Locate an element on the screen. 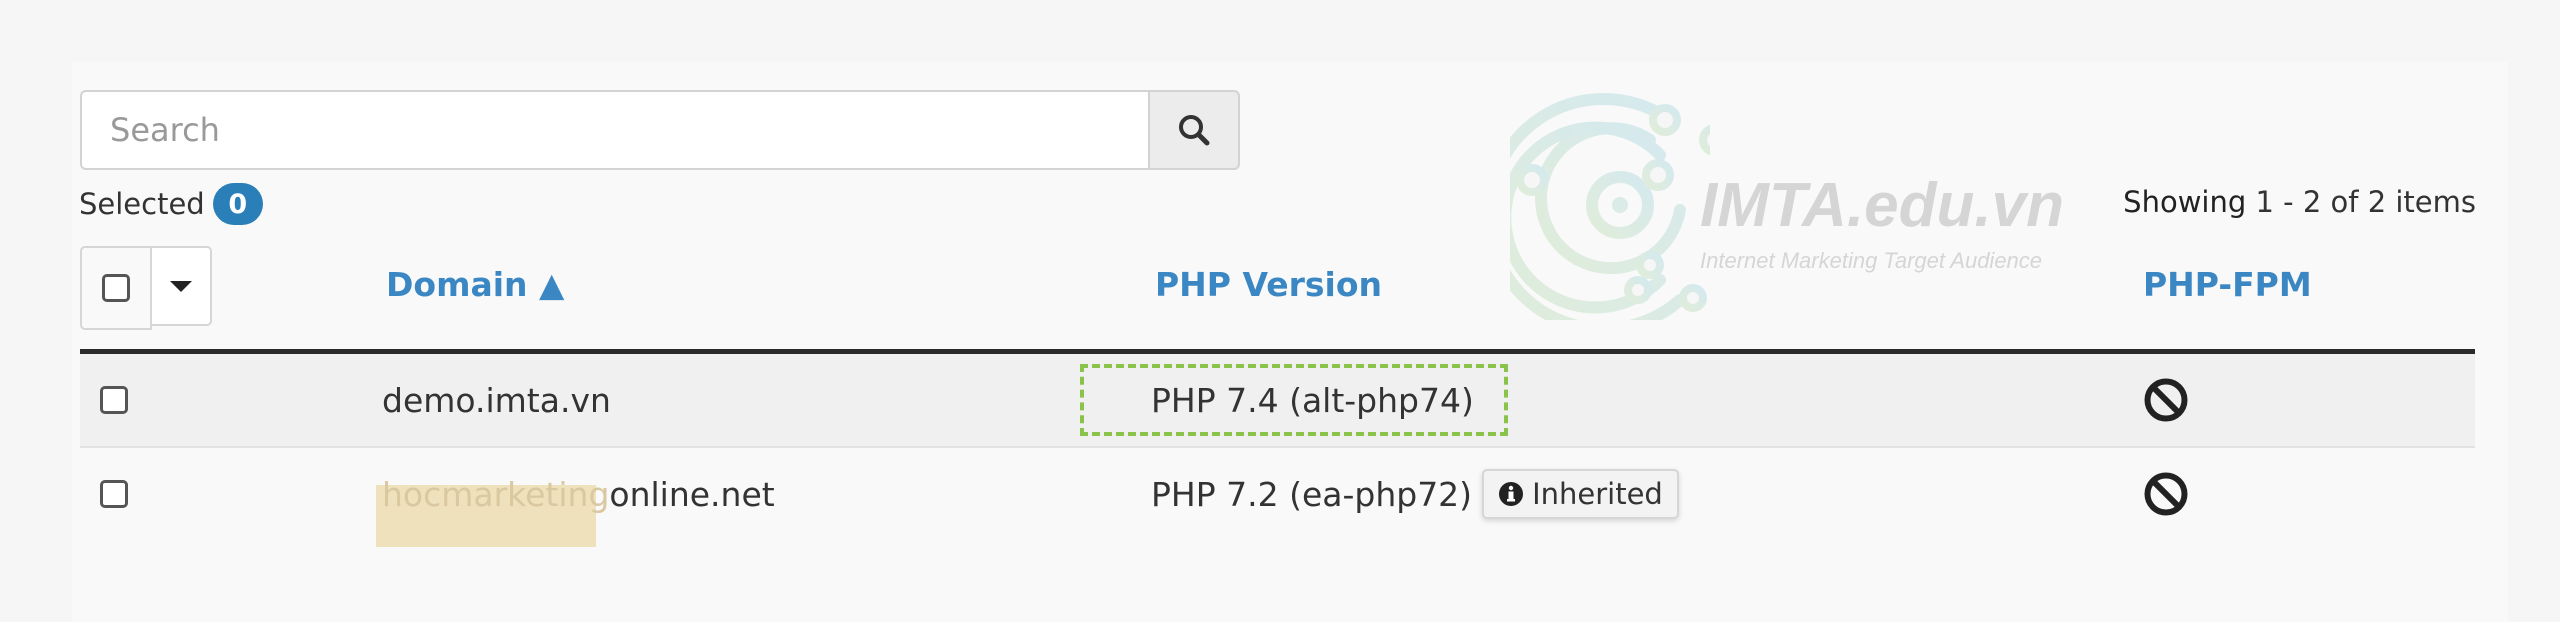  info-icon is located at coordinates (1511, 494).